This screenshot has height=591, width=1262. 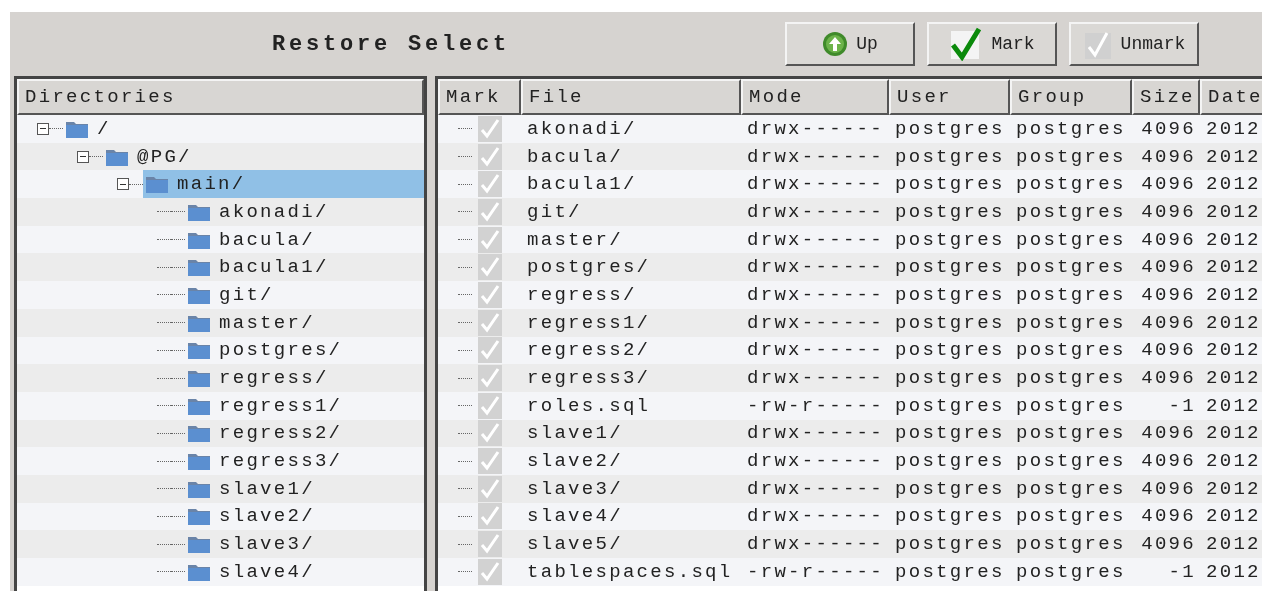 I want to click on column-header: Group, so click(x=1071, y=97).